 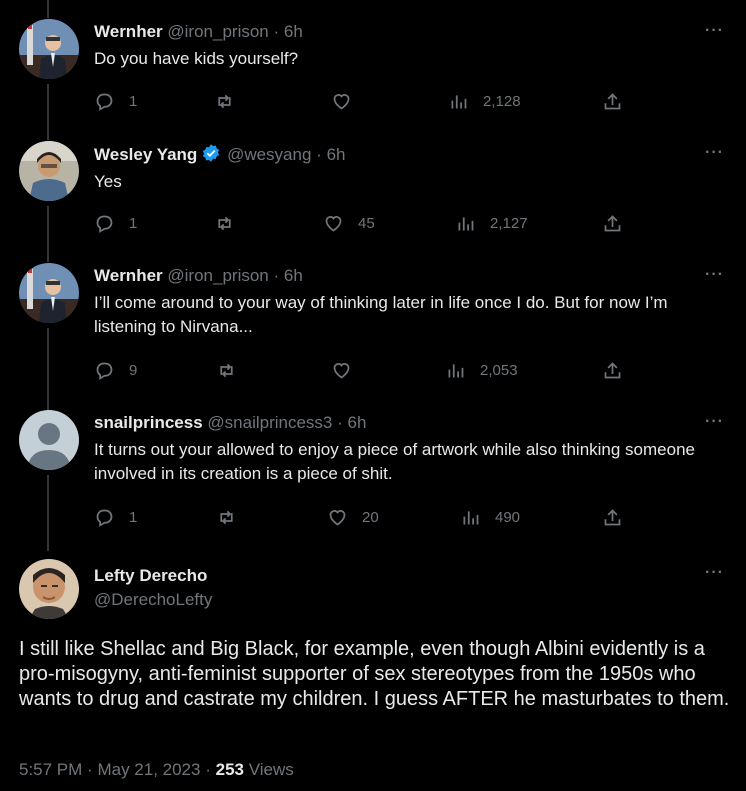 I want to click on views-button: 2,128, so click(x=484, y=101).